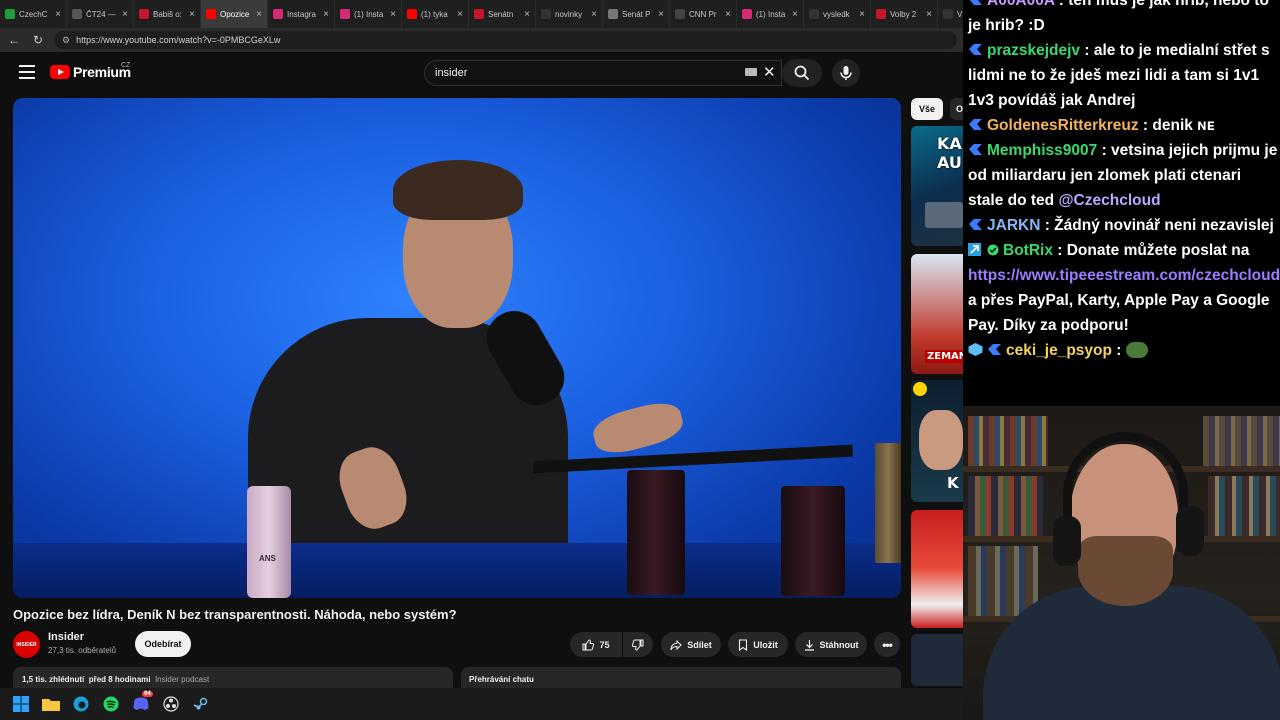  I want to click on steam-icon, so click(201, 704).